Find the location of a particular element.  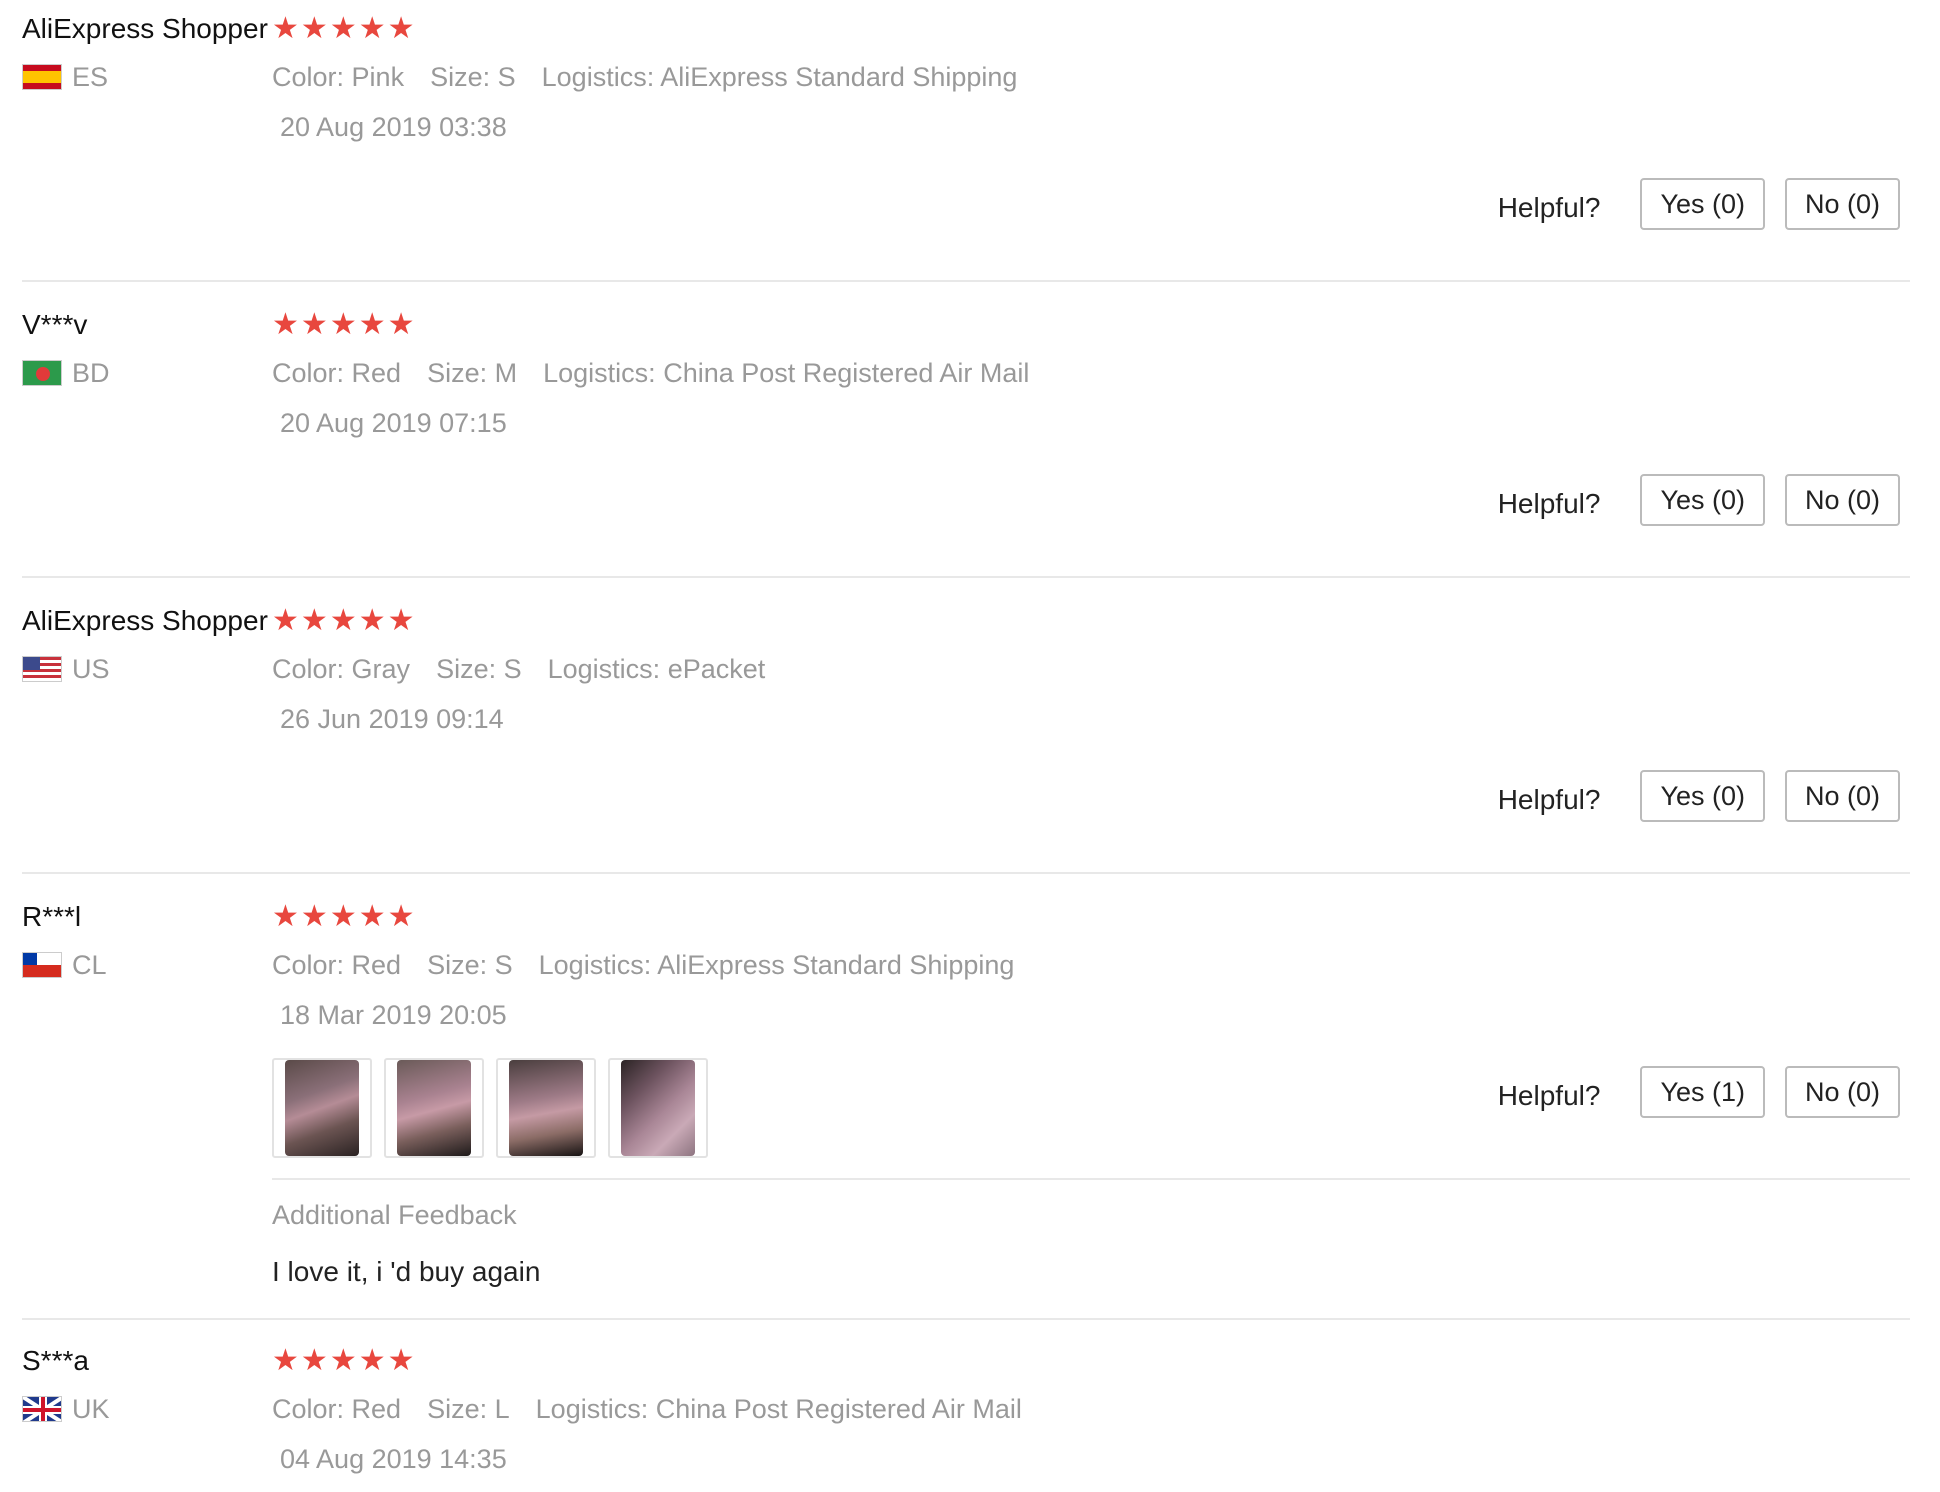

country-code: CL is located at coordinates (89, 964).